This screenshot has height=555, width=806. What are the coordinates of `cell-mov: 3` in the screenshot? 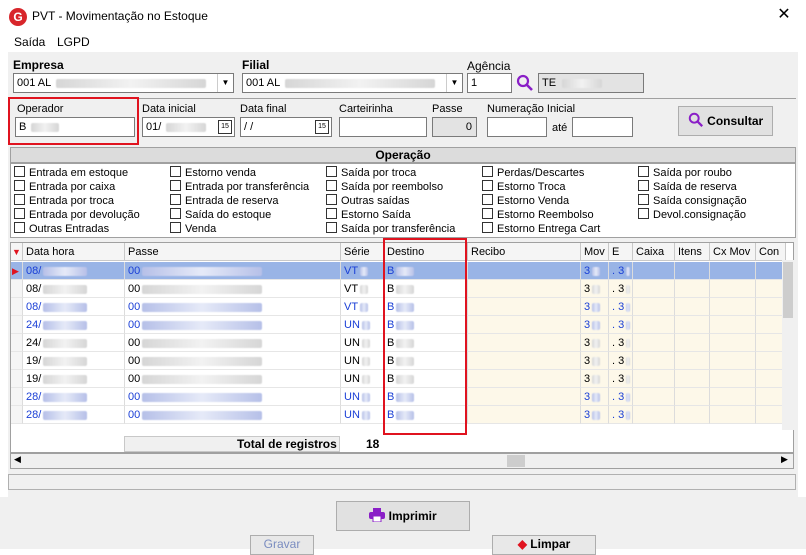 It's located at (587, 325).